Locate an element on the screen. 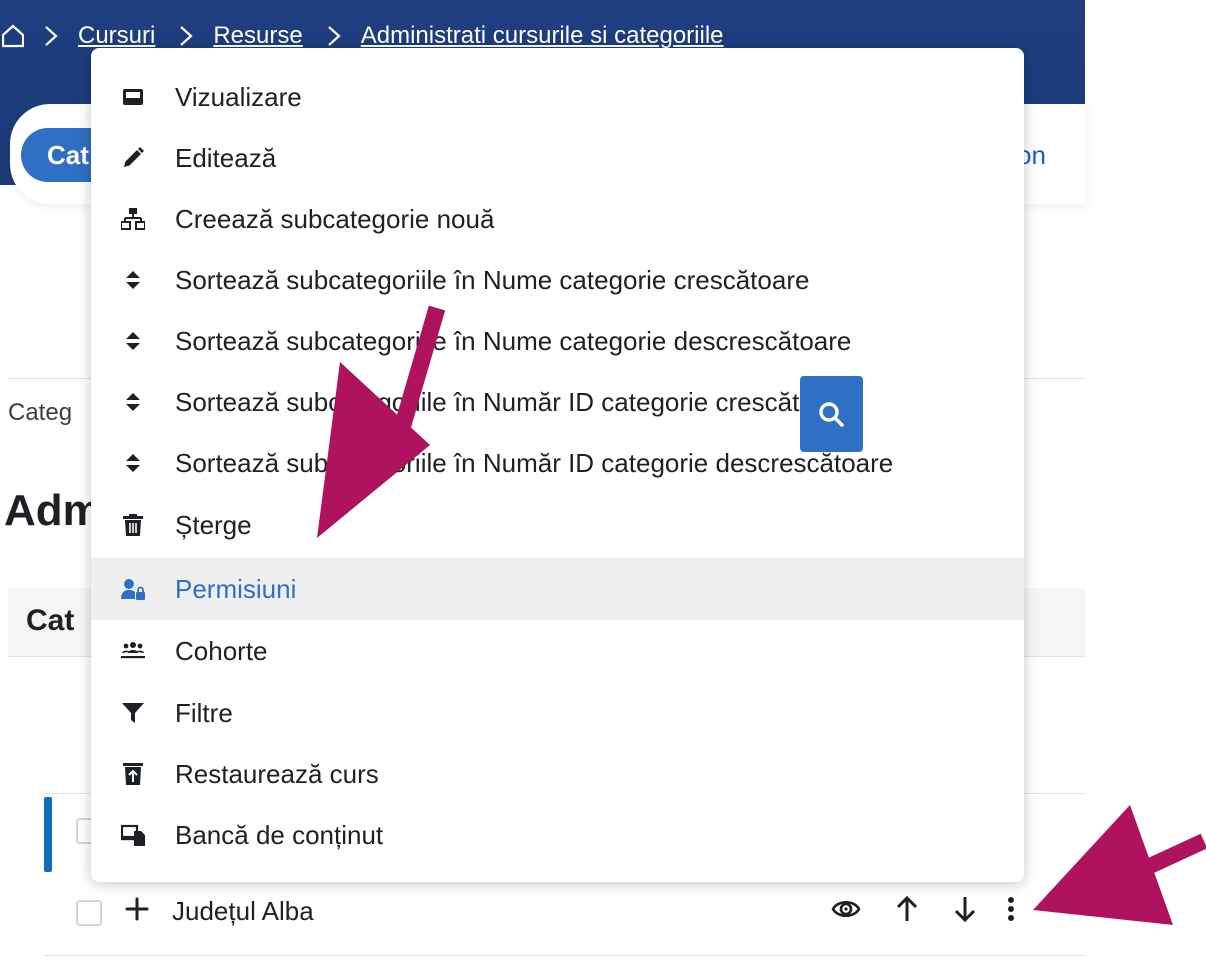  menu-item-label: Editează is located at coordinates (226, 157).